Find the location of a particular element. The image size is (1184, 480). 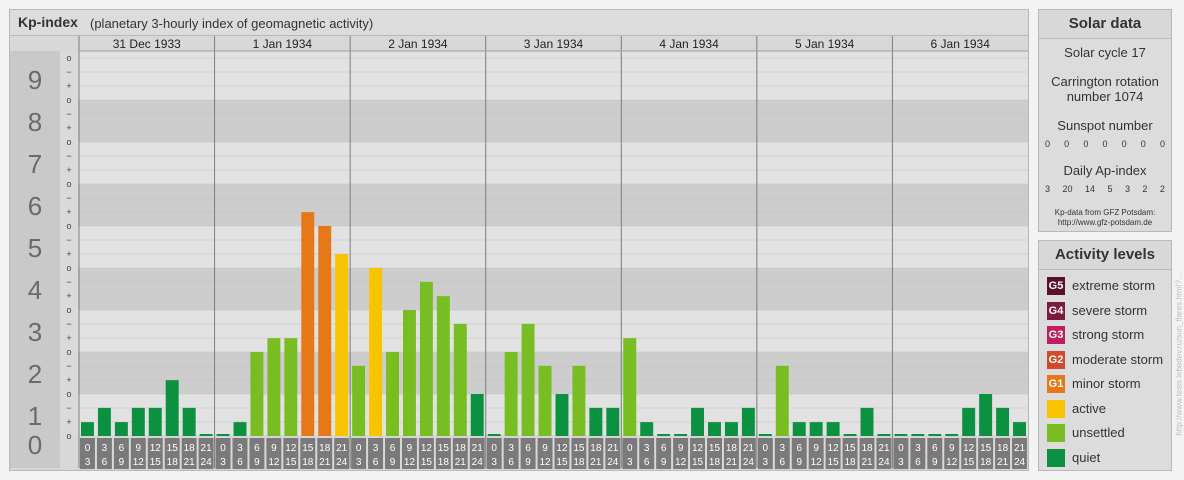

activity-level-item: G2 moderate storm is located at coordinates (1109, 360).